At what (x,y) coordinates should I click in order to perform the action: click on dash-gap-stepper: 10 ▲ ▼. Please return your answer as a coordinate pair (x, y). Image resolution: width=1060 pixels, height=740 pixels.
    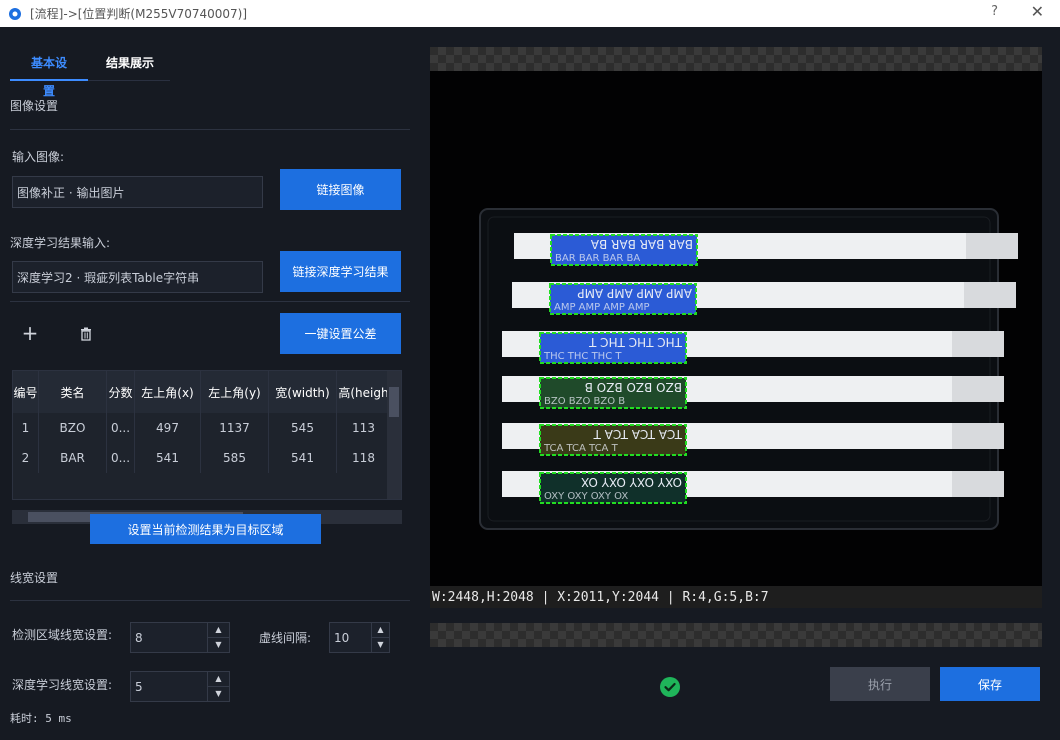
    Looking at the image, I should click on (359, 637).